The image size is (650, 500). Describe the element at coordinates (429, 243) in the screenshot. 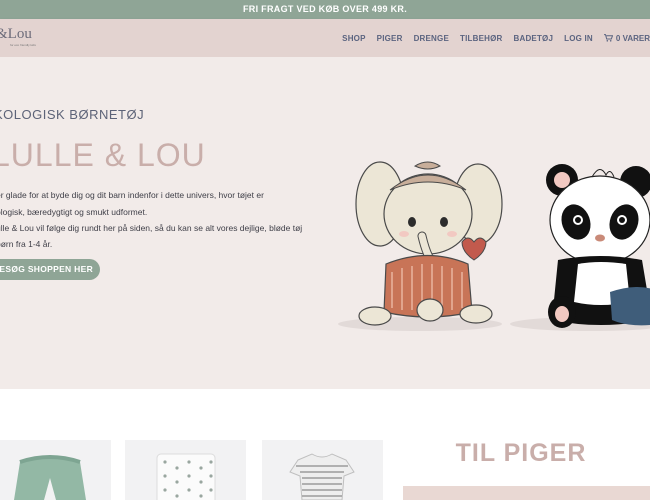

I see `elephant-illustration` at that location.